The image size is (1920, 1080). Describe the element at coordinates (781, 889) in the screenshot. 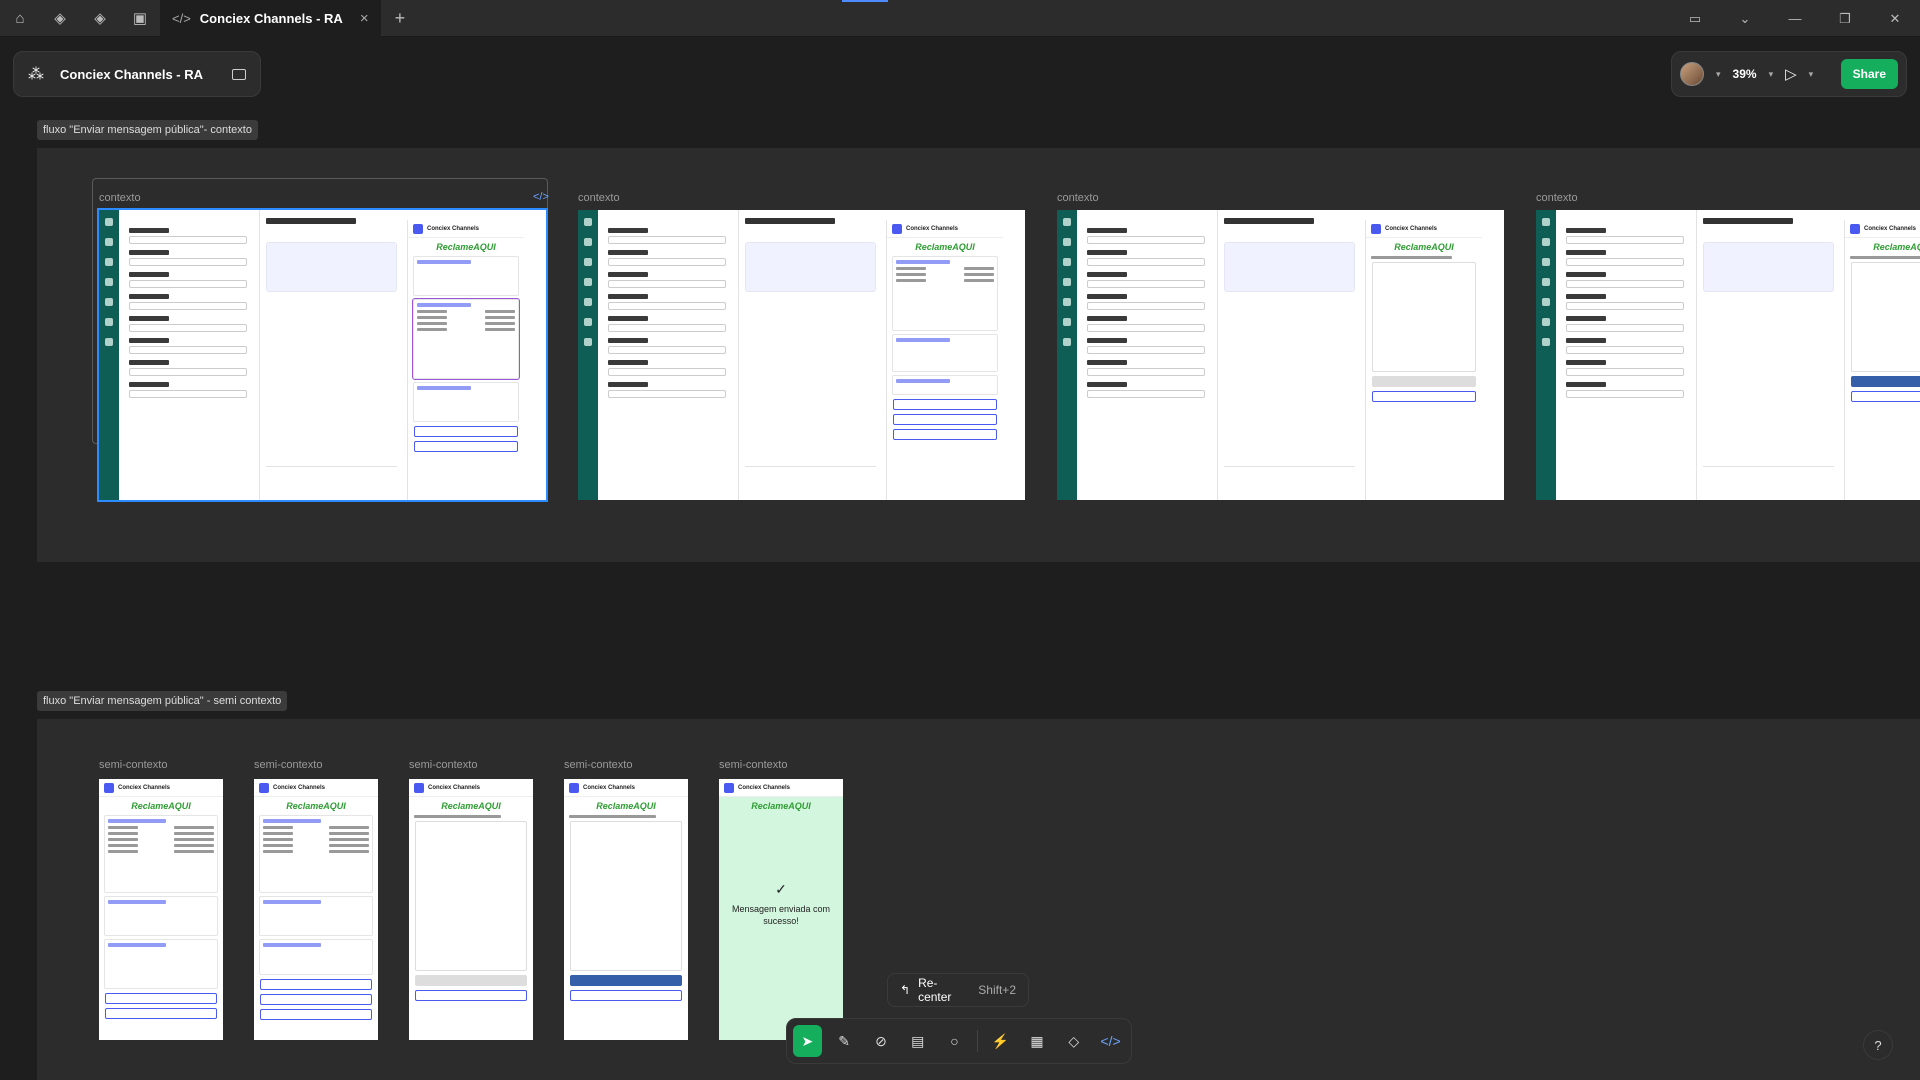

I see `check-circle-icon: ✓` at that location.